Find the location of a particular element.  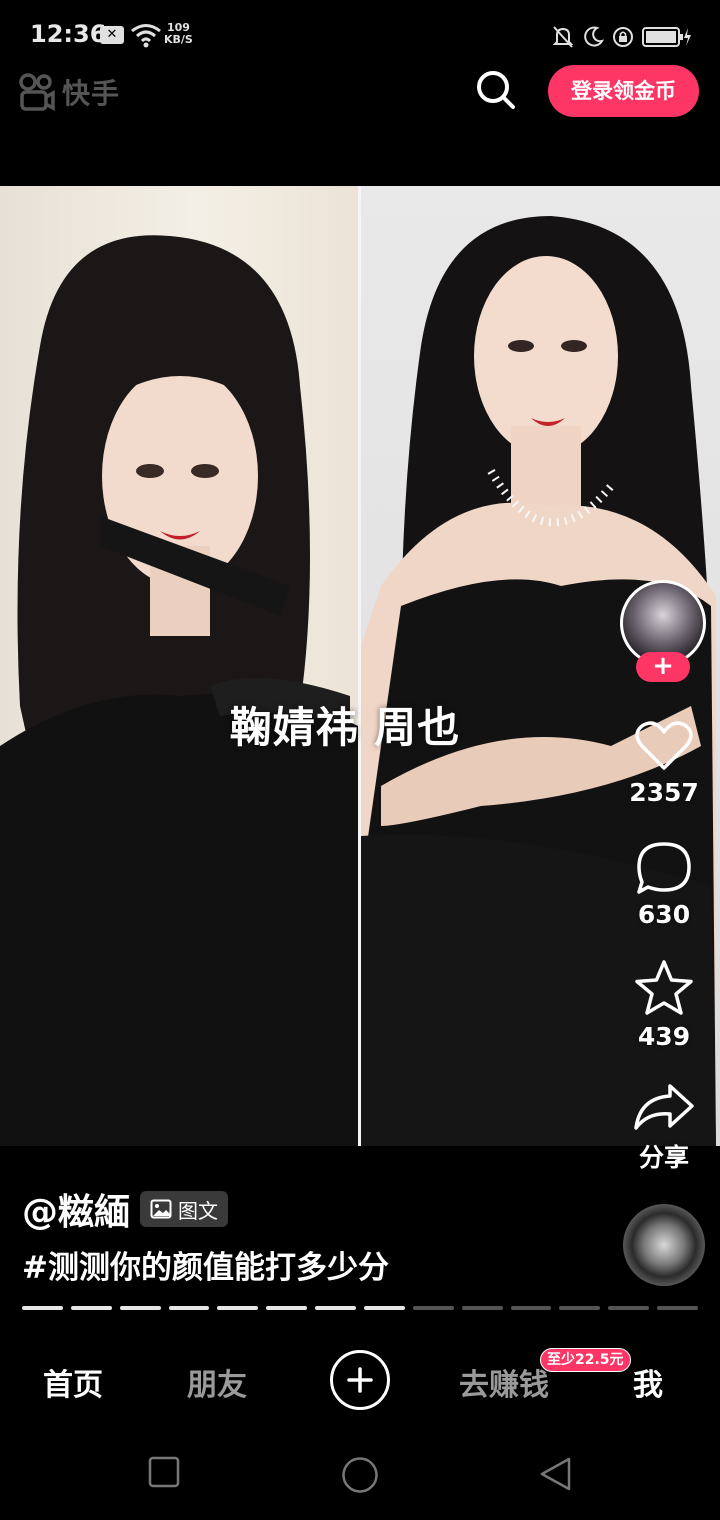

status-icons is located at coordinates (622, 37).